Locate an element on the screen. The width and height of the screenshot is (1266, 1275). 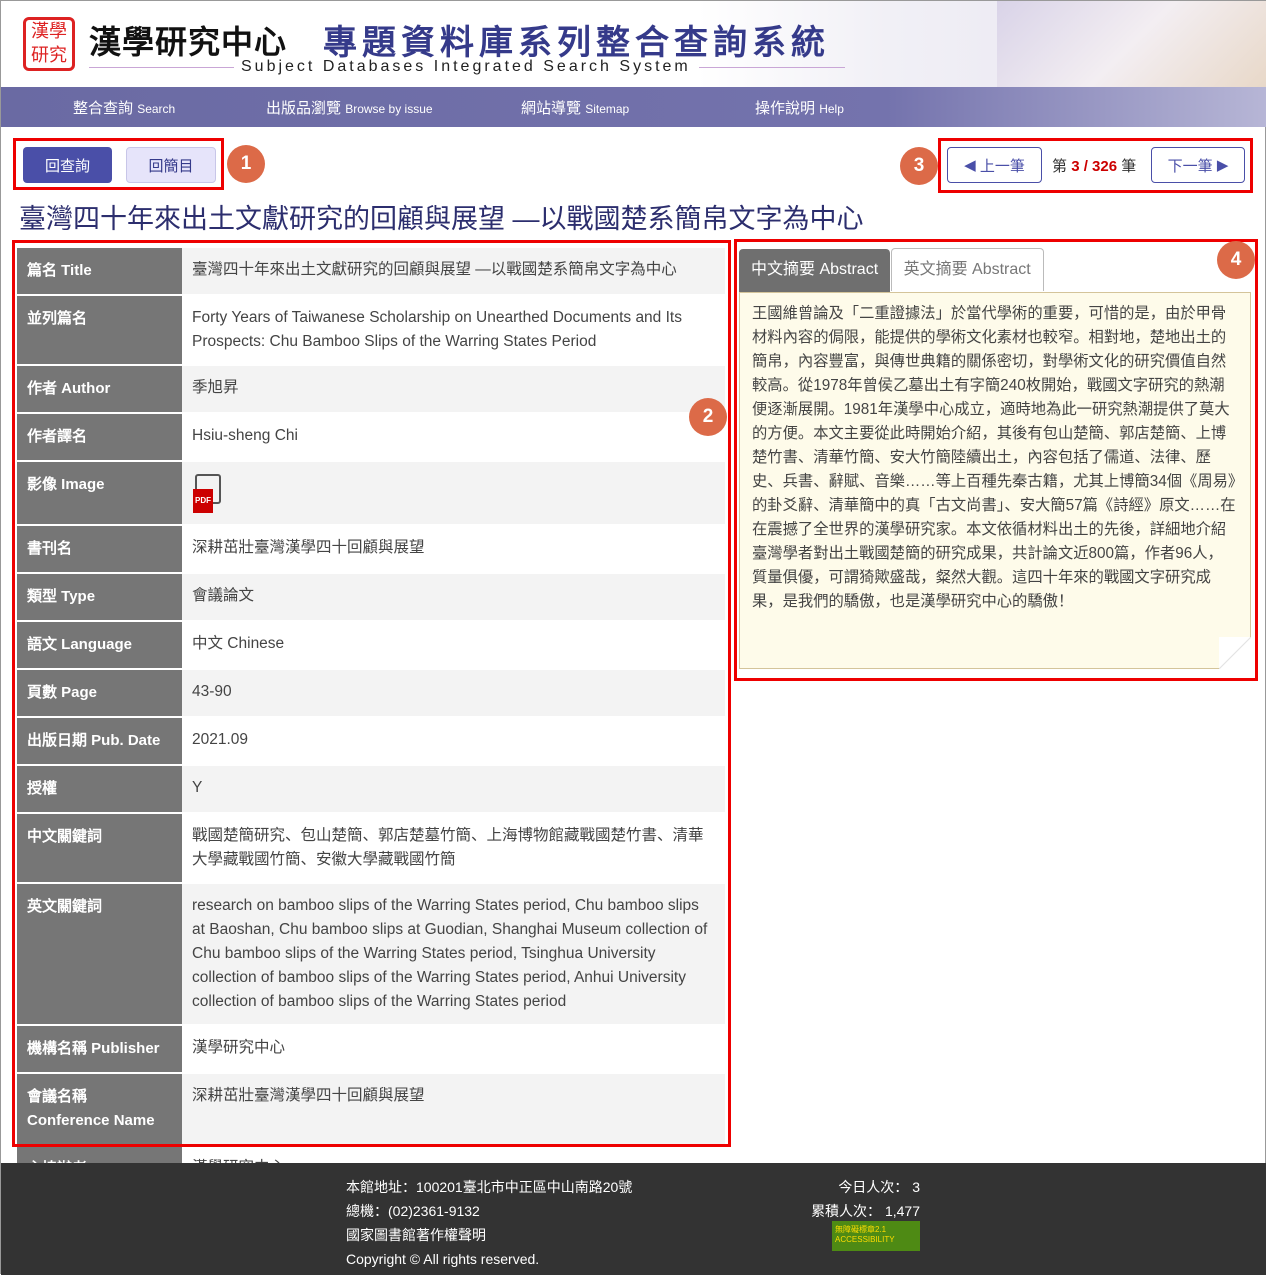
table-row: 頁數 Page 43-90 is located at coordinates (371, 694).